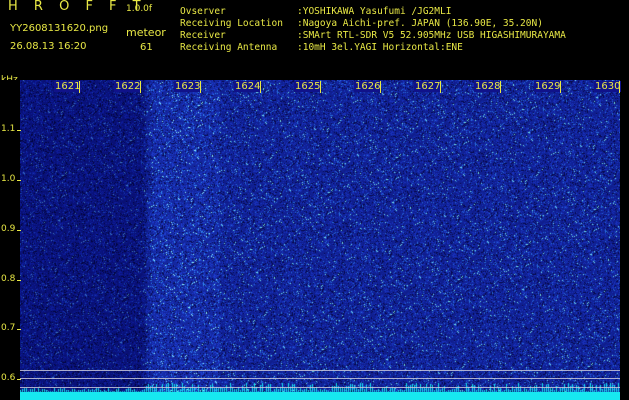  I want to click on info-key: Receiving Location, so click(231, 23).